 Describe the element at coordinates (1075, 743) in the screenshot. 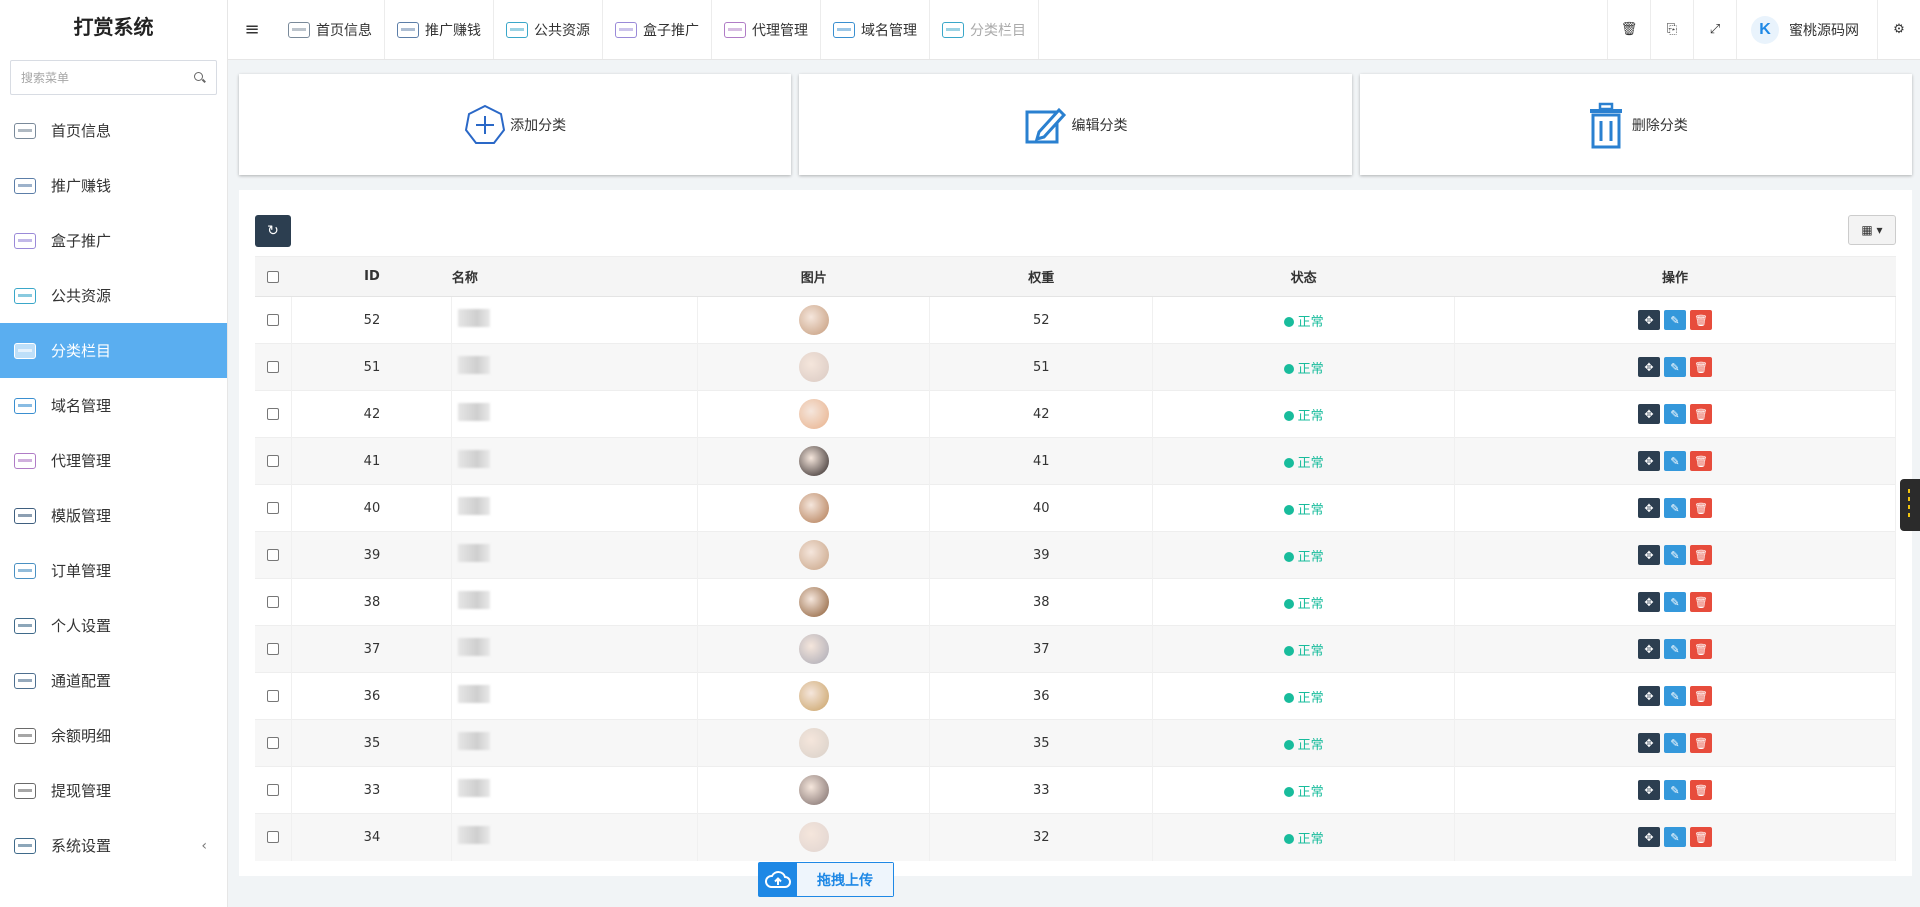

I see `table-row: 35 35 正常 ✥ ✎ 🗑` at that location.